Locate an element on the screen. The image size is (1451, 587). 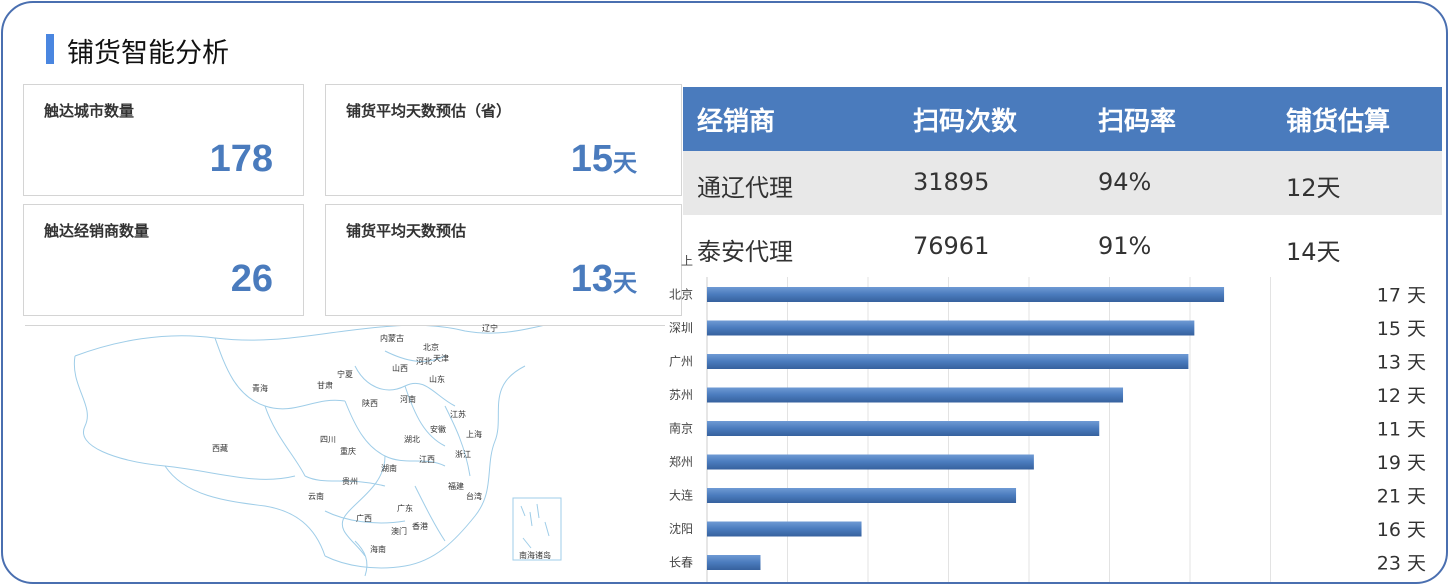
map-label-anhui: 安徽 is located at coordinates (438, 429).